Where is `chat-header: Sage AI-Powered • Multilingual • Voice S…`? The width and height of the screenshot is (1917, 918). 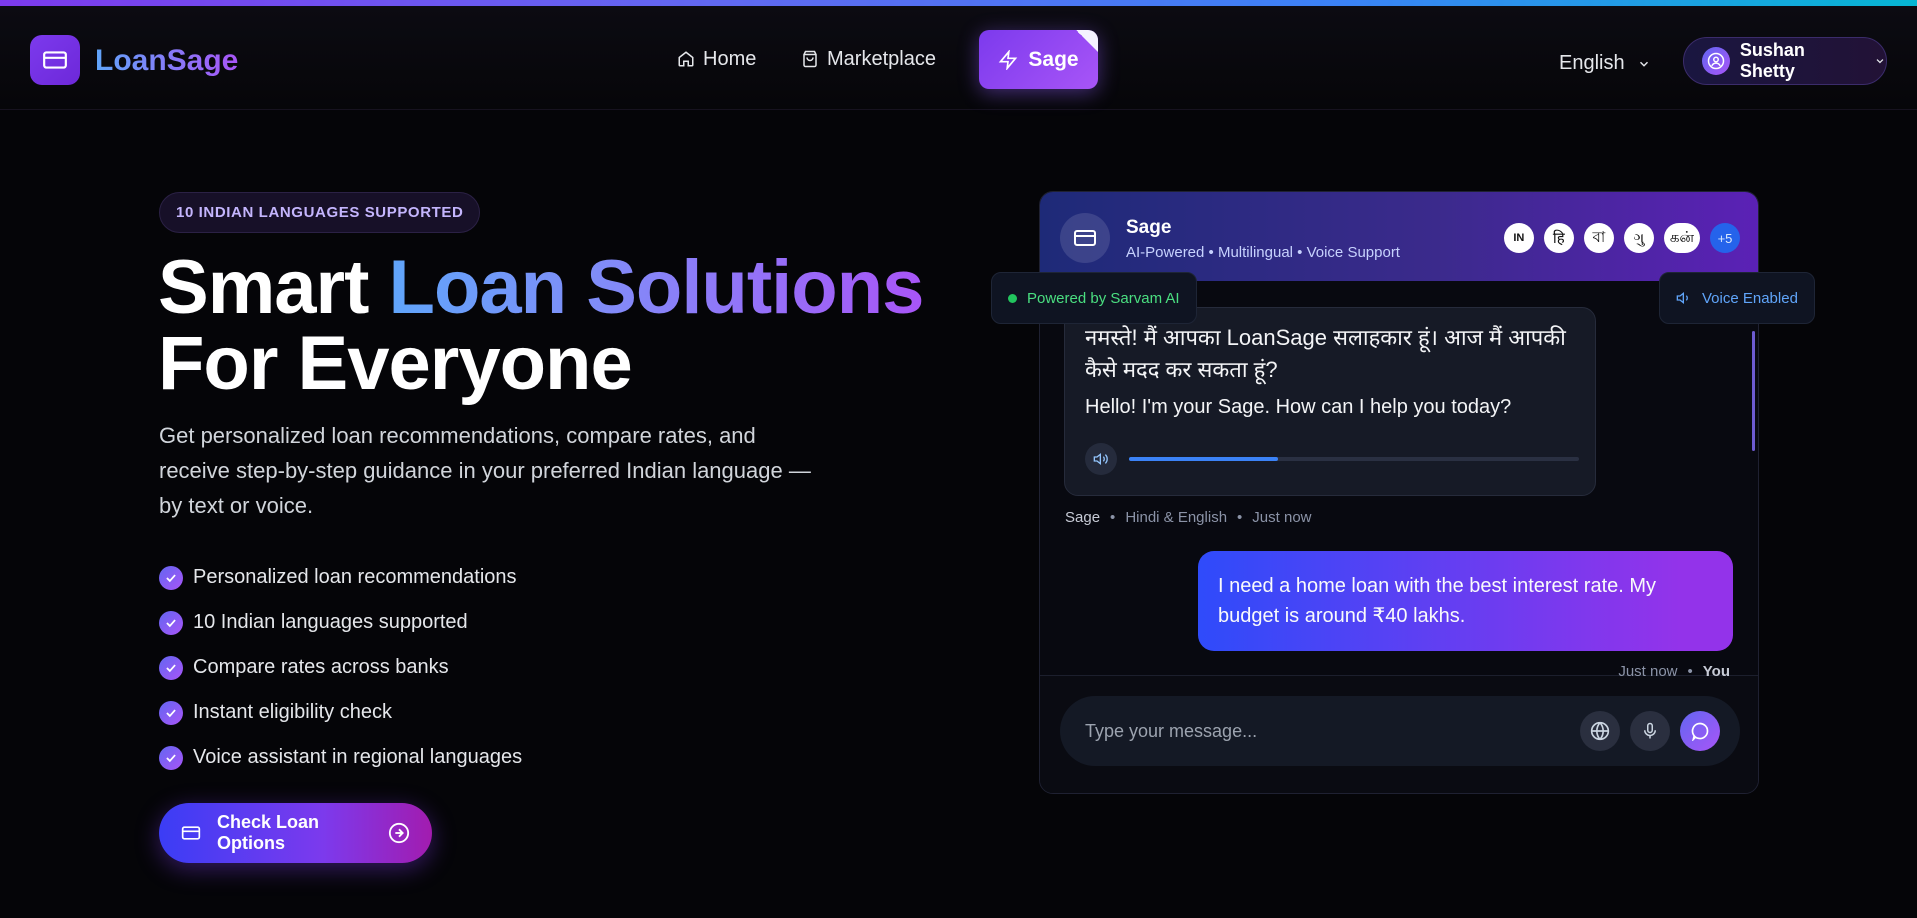 chat-header: Sage AI-Powered • Multilingual • Voice S… is located at coordinates (1399, 236).